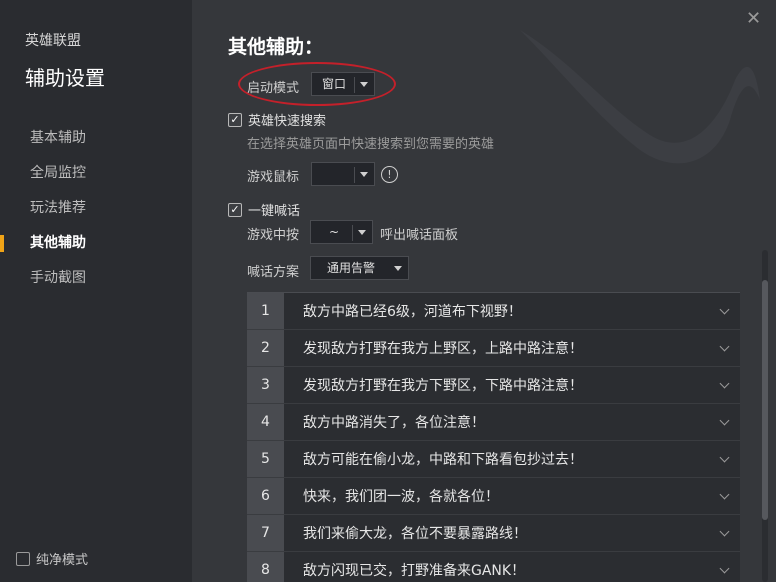 The image size is (776, 582). I want to click on shout-key-select: ~, so click(341, 232).